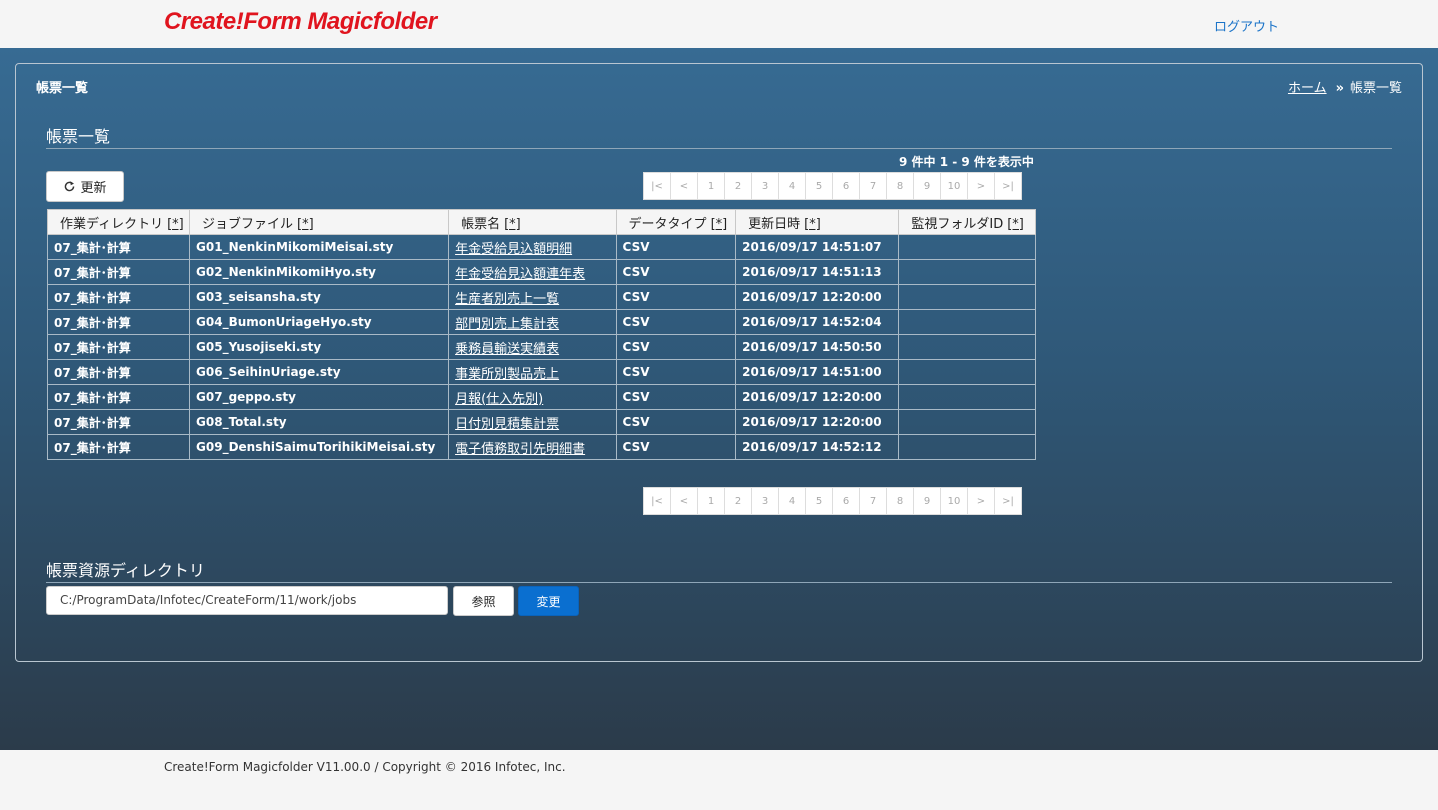  I want to click on table-cell: 日付別見積集計票, so click(532, 422).